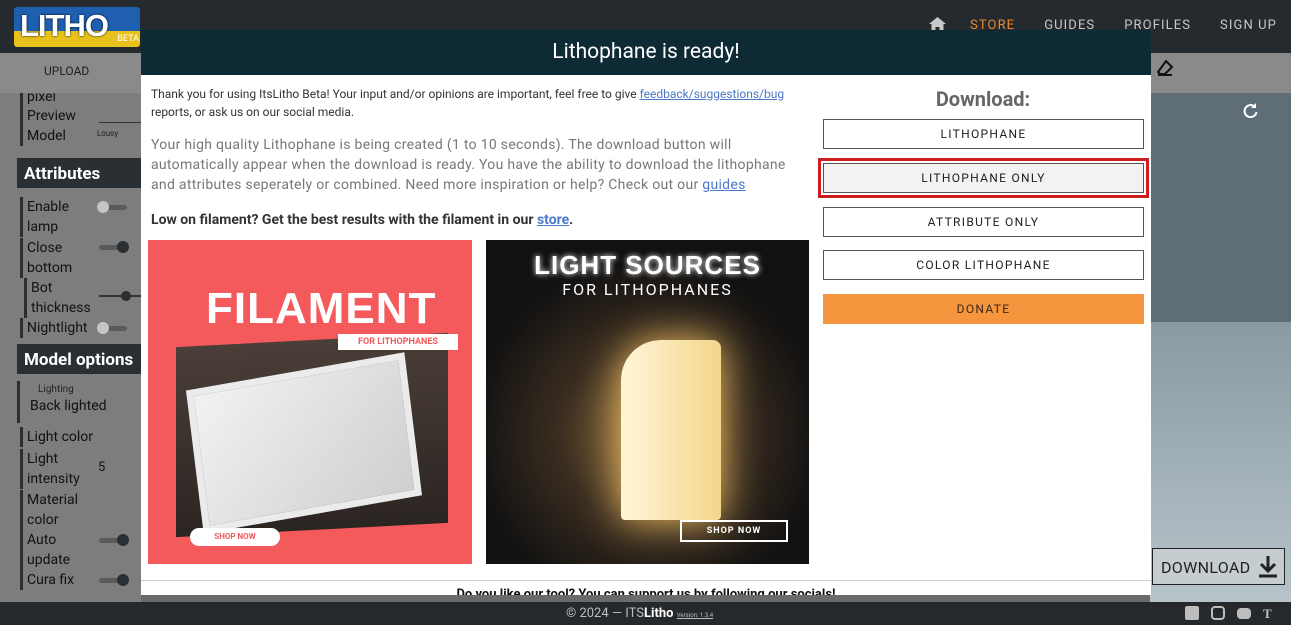 Image resolution: width=1291 pixels, height=625 pixels. I want to click on guides-link: guides, so click(723, 185).